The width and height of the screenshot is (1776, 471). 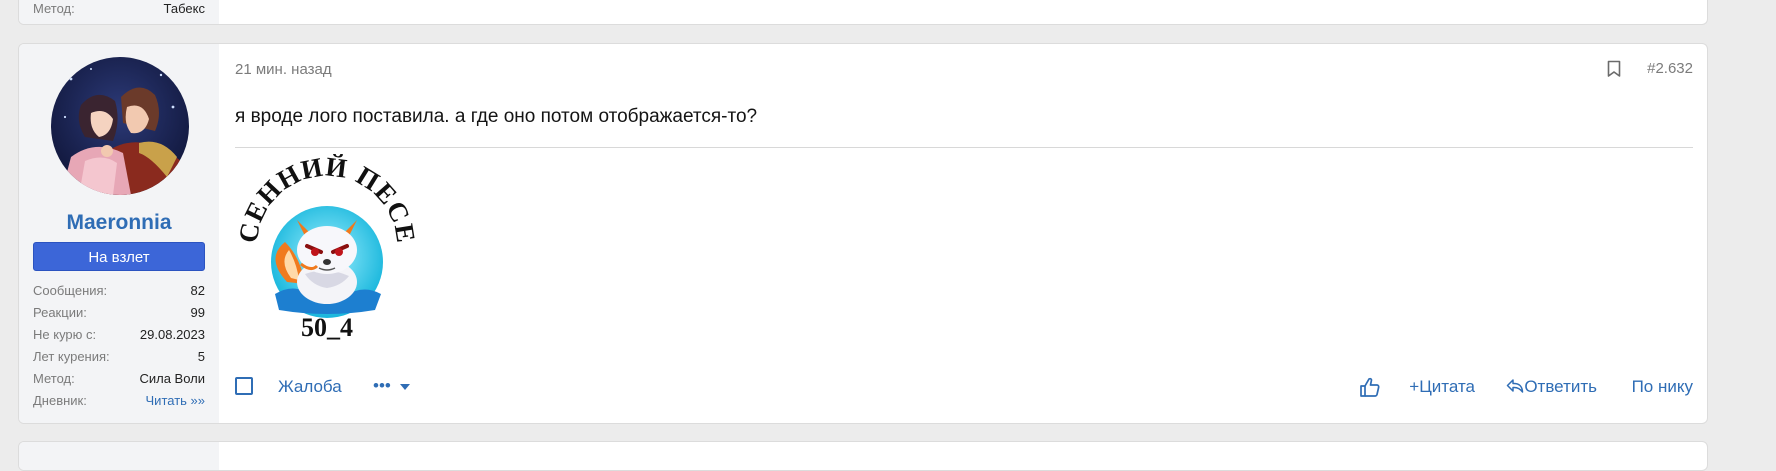 I want to click on stat-value: 82, so click(x=197, y=290).